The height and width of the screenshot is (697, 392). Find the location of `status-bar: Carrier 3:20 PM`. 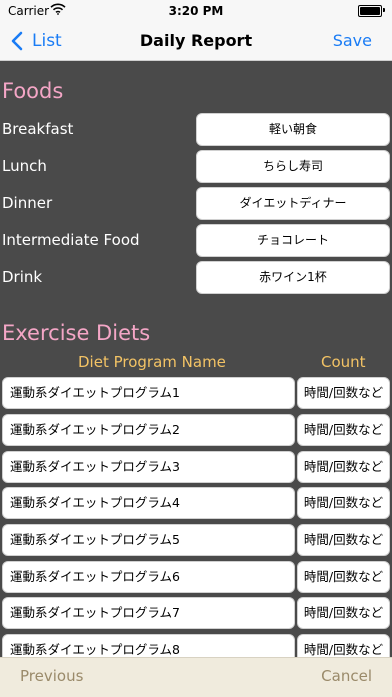

status-bar: Carrier 3:20 PM is located at coordinates (196, 11).